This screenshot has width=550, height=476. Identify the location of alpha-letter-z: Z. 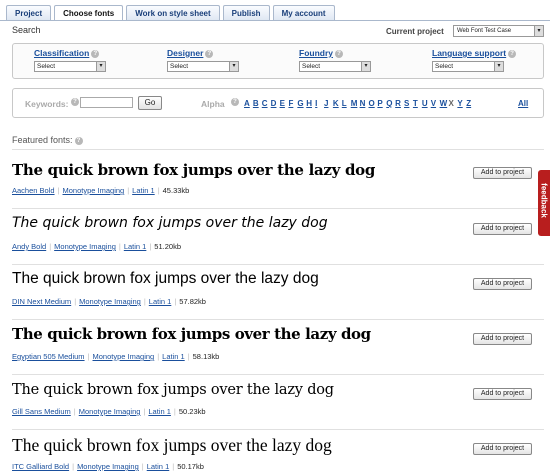
(470, 103).